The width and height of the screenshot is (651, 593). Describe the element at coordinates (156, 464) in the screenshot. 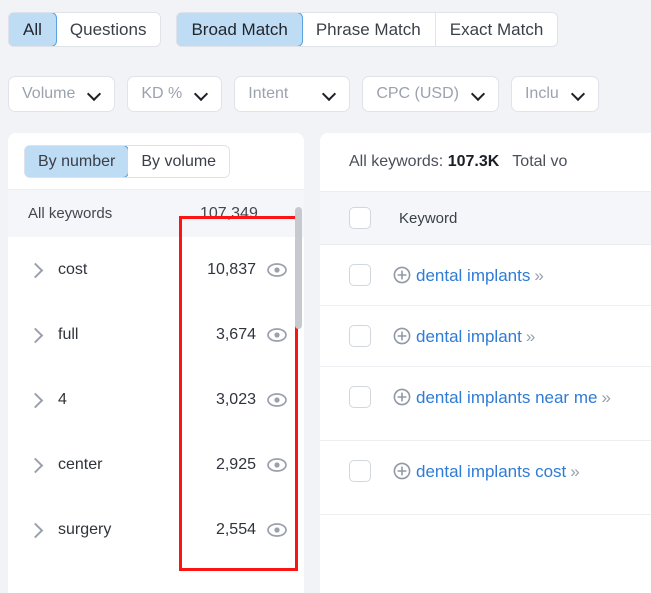

I see `group-row: center 2,925` at that location.